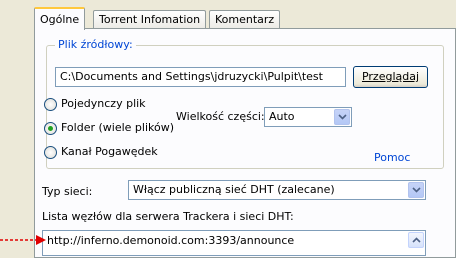 The width and height of the screenshot is (456, 258). What do you see at coordinates (118, 127) in the screenshot?
I see `folder-label: Folder (wiele plików)` at bounding box center [118, 127].